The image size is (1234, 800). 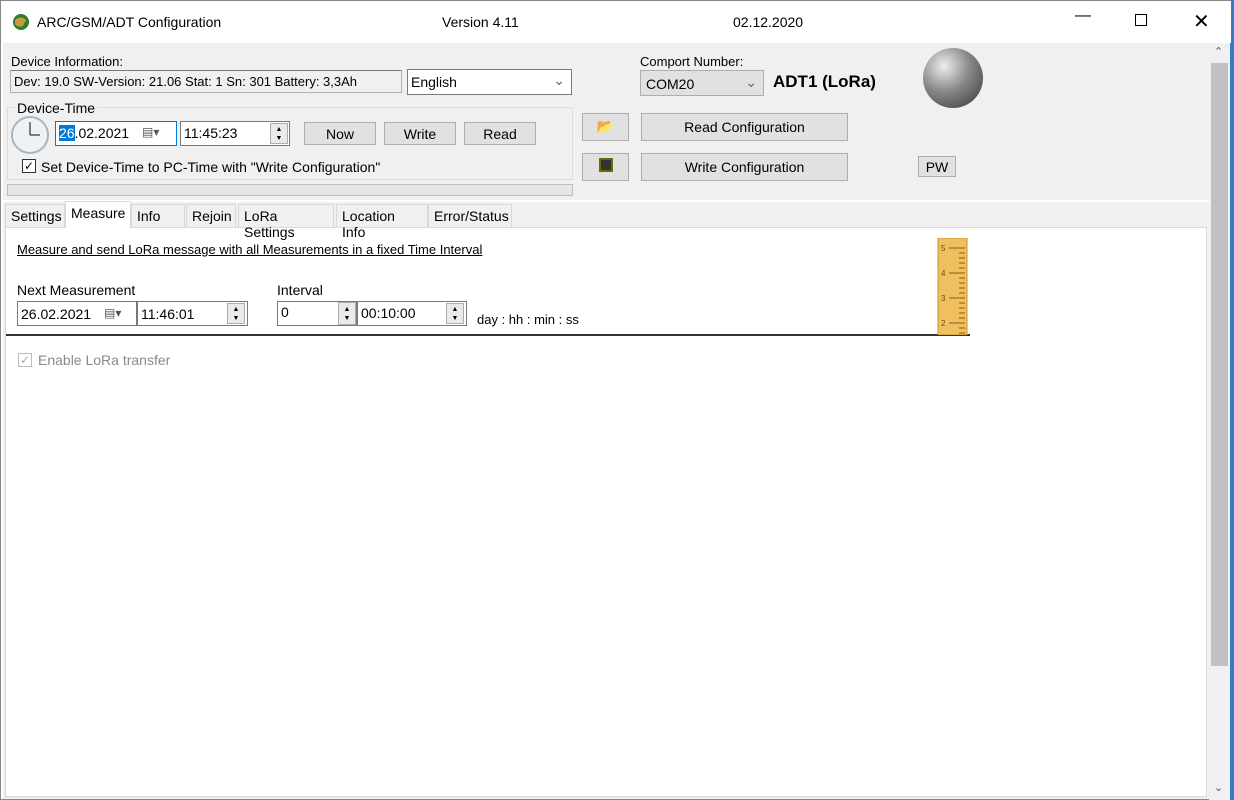 What do you see at coordinates (168, 314) in the screenshot?
I see `next-time-value: 11:46:01` at bounding box center [168, 314].